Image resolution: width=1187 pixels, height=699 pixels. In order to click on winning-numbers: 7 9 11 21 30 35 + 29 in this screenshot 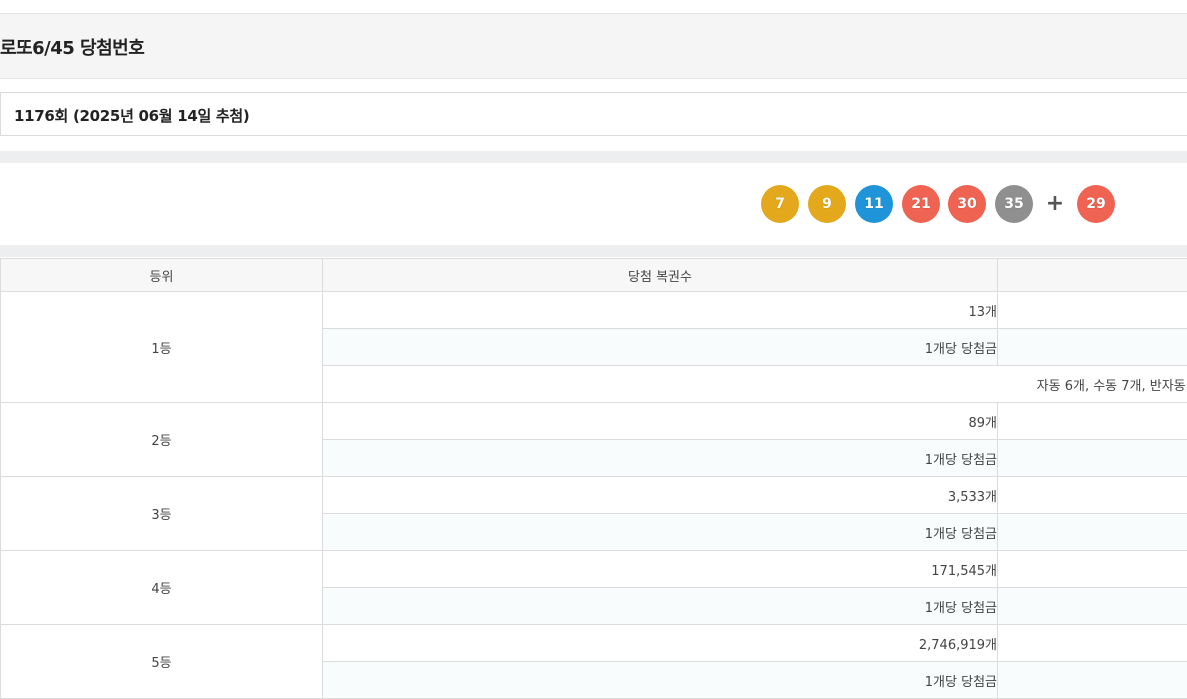, I will do `click(593, 204)`.